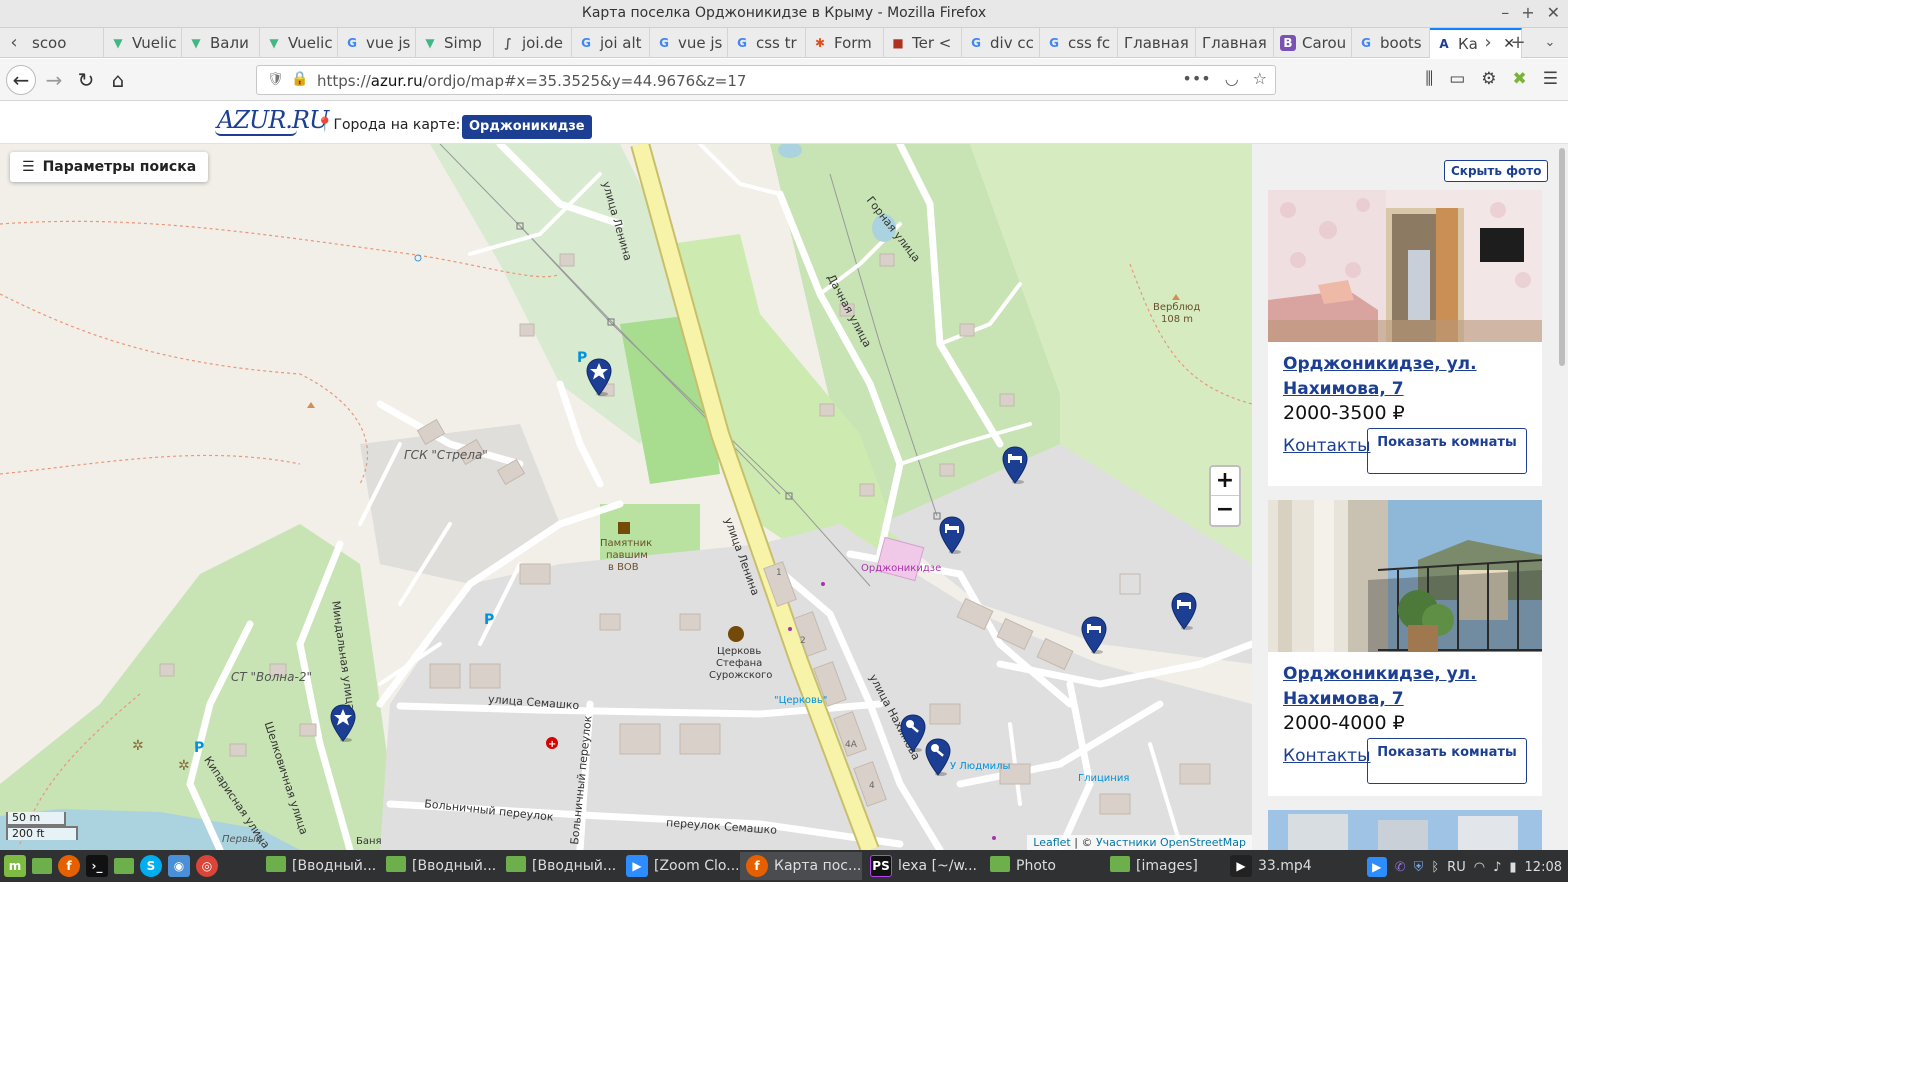 This screenshot has width=1920, height=1080. What do you see at coordinates (1171, 842) in the screenshot?
I see `osm-link: Участники OpenStreetMap` at bounding box center [1171, 842].